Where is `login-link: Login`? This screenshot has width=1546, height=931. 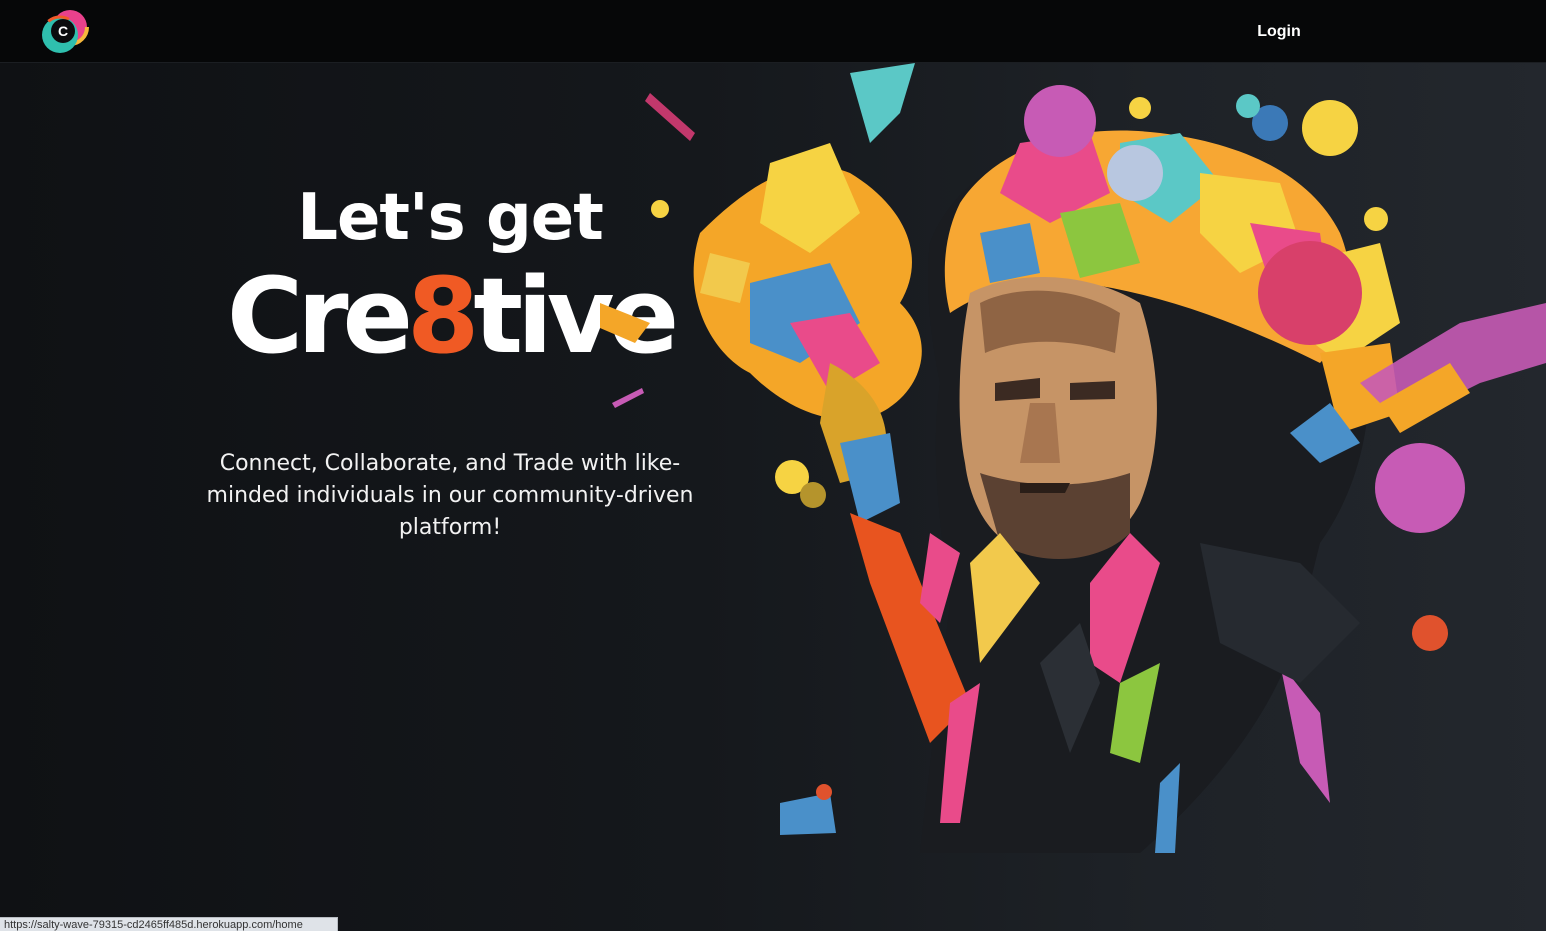
login-link: Login is located at coordinates (1279, 32).